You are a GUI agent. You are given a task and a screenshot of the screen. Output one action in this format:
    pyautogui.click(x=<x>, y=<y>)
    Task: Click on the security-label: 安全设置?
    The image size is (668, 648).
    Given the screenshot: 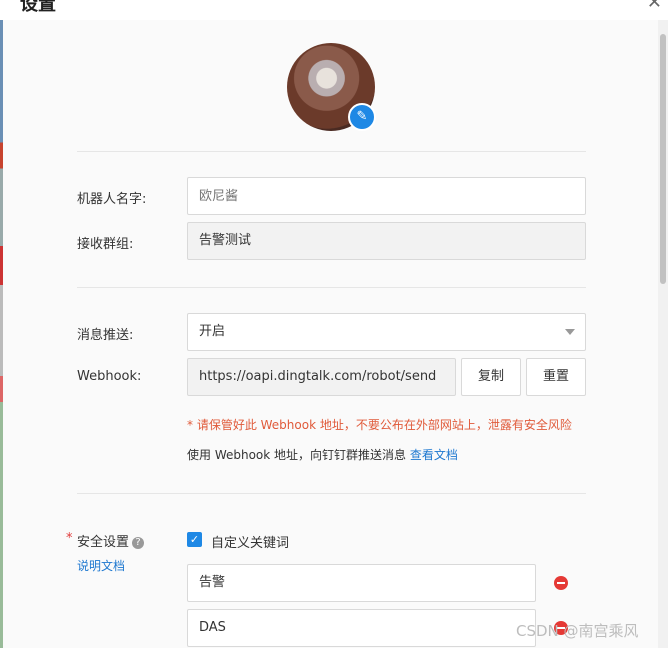 What is the action you would take?
    pyautogui.click(x=111, y=540)
    